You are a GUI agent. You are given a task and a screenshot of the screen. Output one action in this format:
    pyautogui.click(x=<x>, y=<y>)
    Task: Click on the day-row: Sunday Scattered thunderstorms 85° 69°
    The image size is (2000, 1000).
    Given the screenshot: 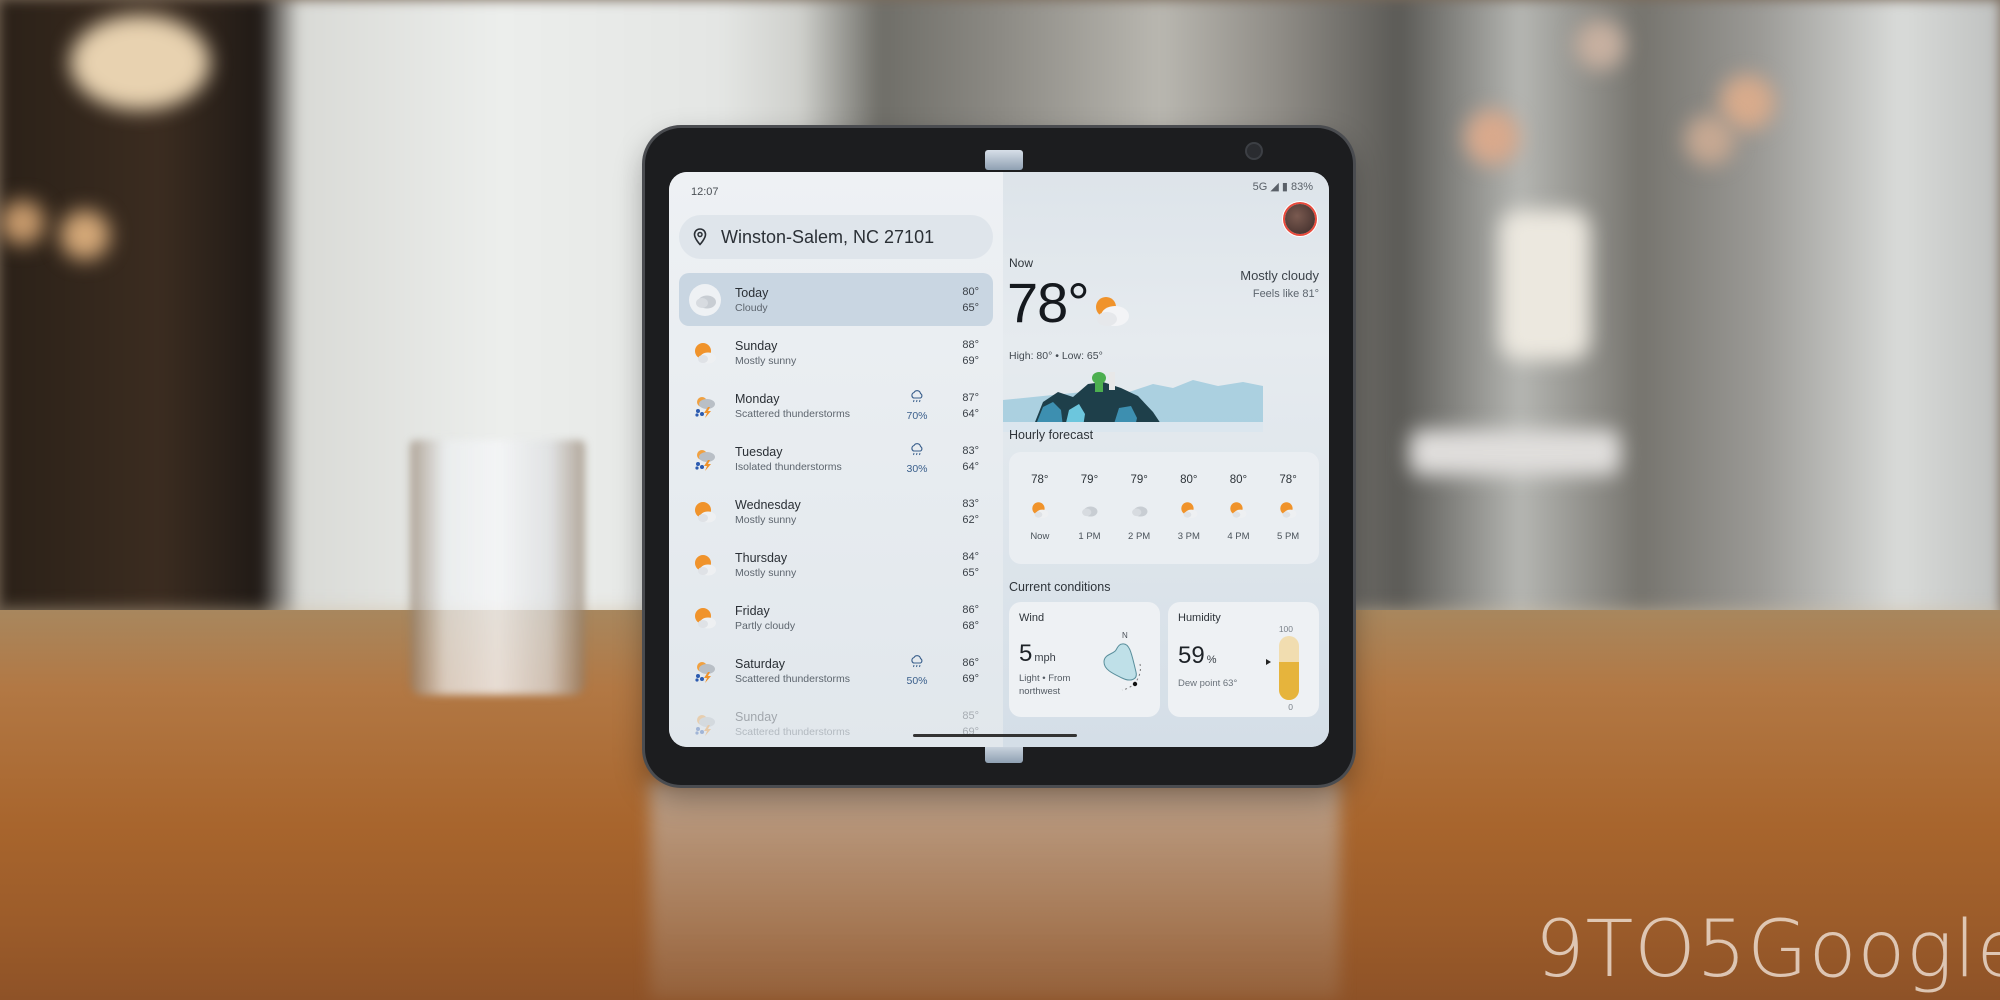 What is the action you would take?
    pyautogui.click(x=836, y=722)
    